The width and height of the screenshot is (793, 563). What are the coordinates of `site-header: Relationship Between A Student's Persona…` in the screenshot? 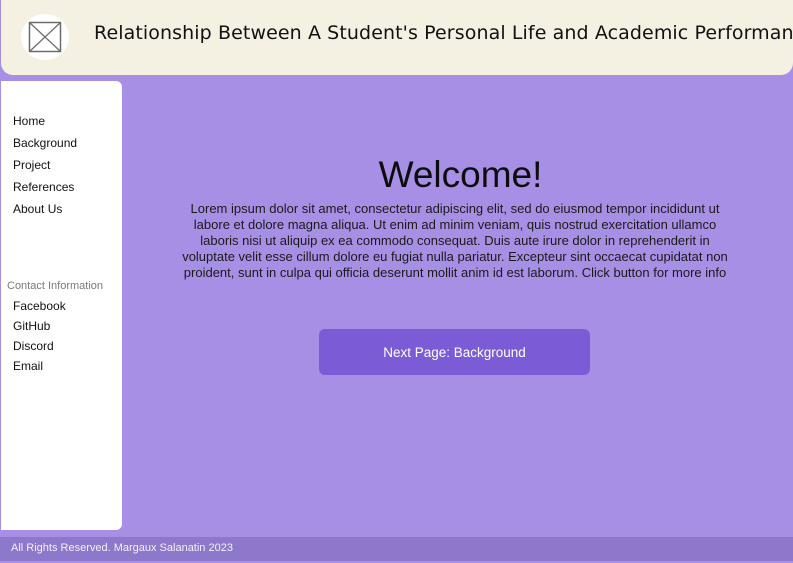 It's located at (397, 37).